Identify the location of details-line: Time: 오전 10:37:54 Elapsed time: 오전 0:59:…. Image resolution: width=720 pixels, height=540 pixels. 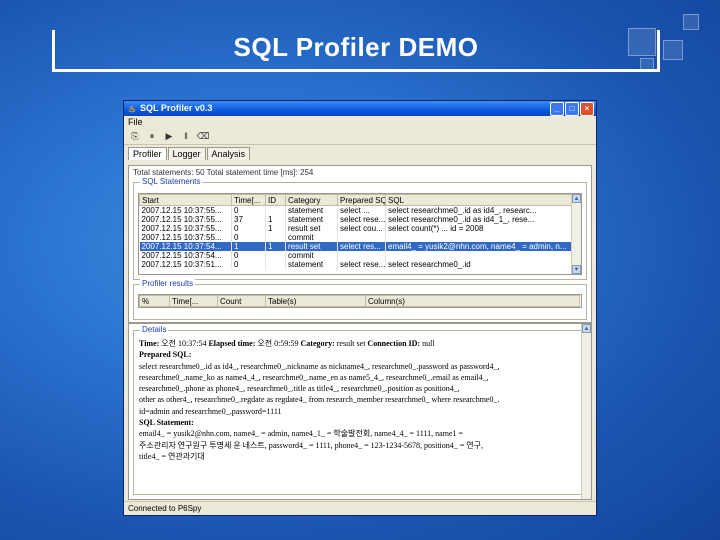
(359, 343).